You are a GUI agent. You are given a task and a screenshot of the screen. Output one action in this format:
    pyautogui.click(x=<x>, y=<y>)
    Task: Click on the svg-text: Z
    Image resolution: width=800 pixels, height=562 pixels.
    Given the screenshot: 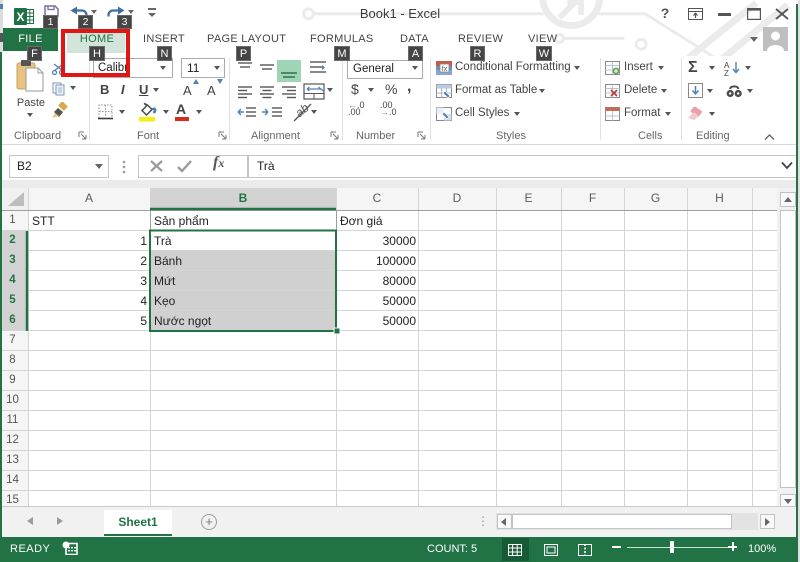 What is the action you would take?
    pyautogui.click(x=726, y=72)
    